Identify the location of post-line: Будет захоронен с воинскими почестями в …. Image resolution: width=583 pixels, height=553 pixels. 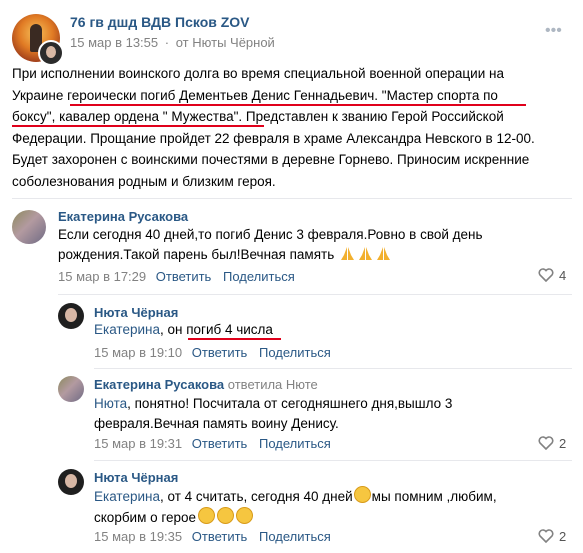
(271, 159).